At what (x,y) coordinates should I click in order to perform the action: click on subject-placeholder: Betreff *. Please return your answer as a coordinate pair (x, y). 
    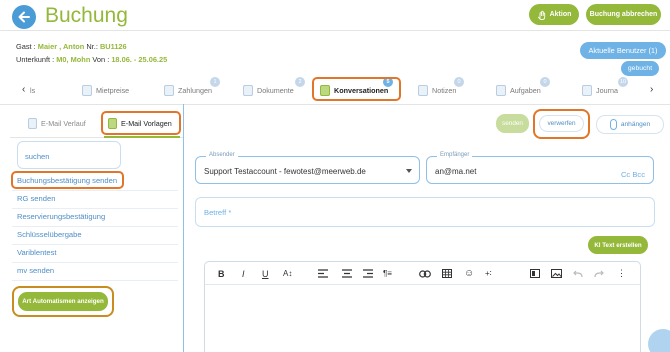
    Looking at the image, I should click on (218, 212).